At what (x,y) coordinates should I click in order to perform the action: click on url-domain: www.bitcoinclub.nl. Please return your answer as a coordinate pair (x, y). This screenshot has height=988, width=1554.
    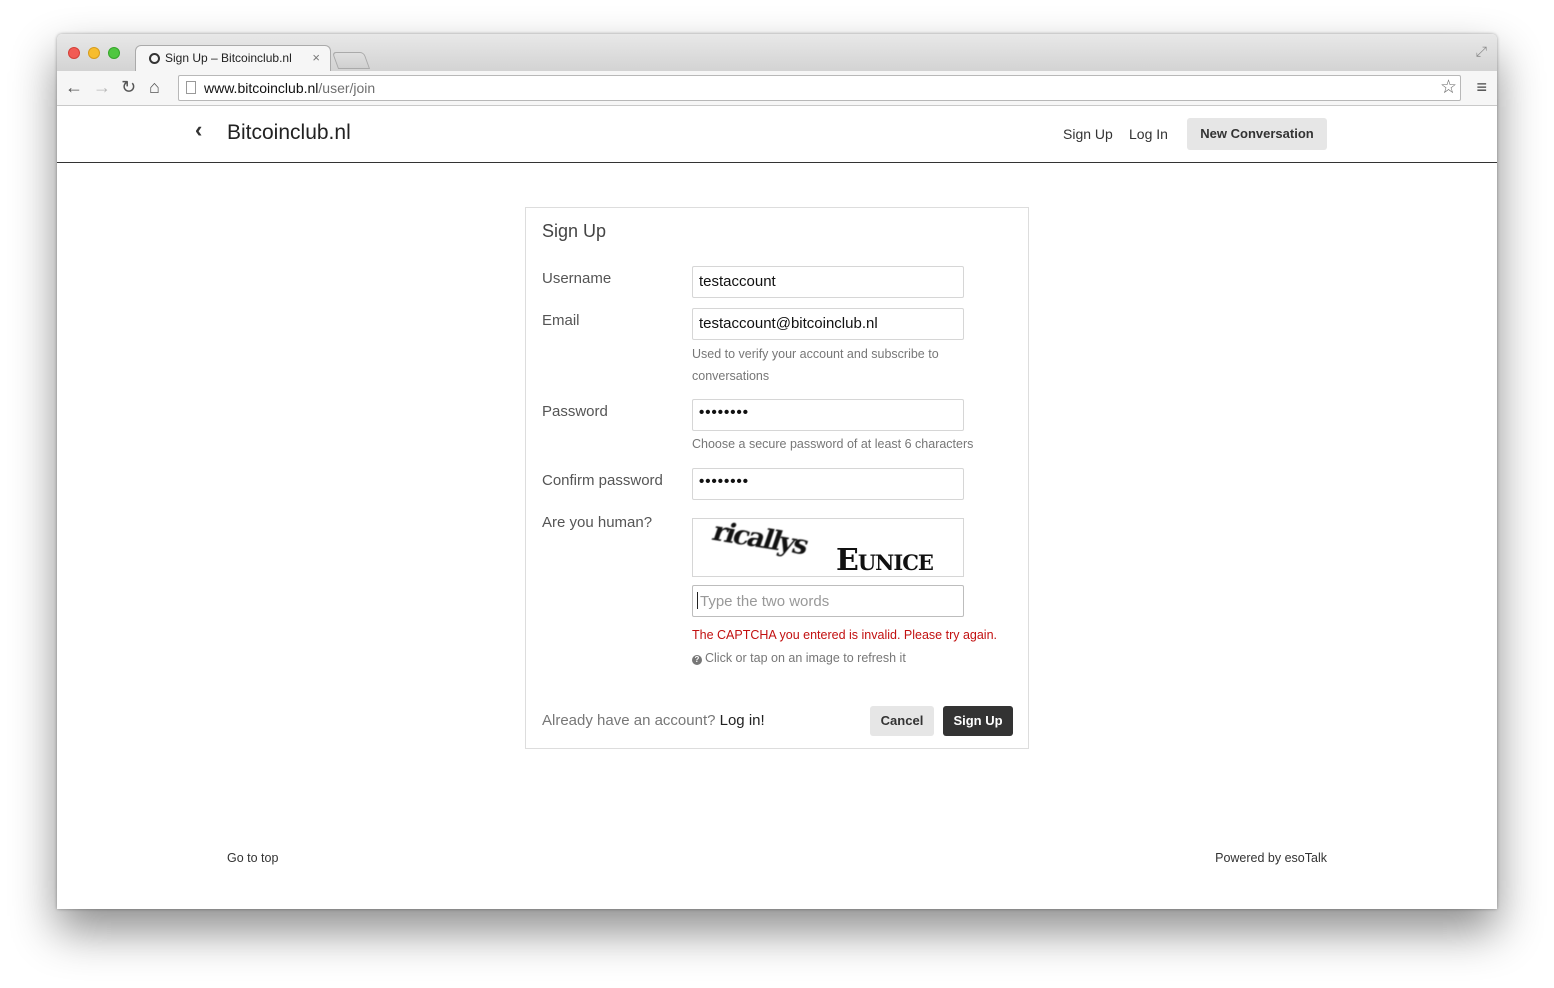
    Looking at the image, I should click on (261, 88).